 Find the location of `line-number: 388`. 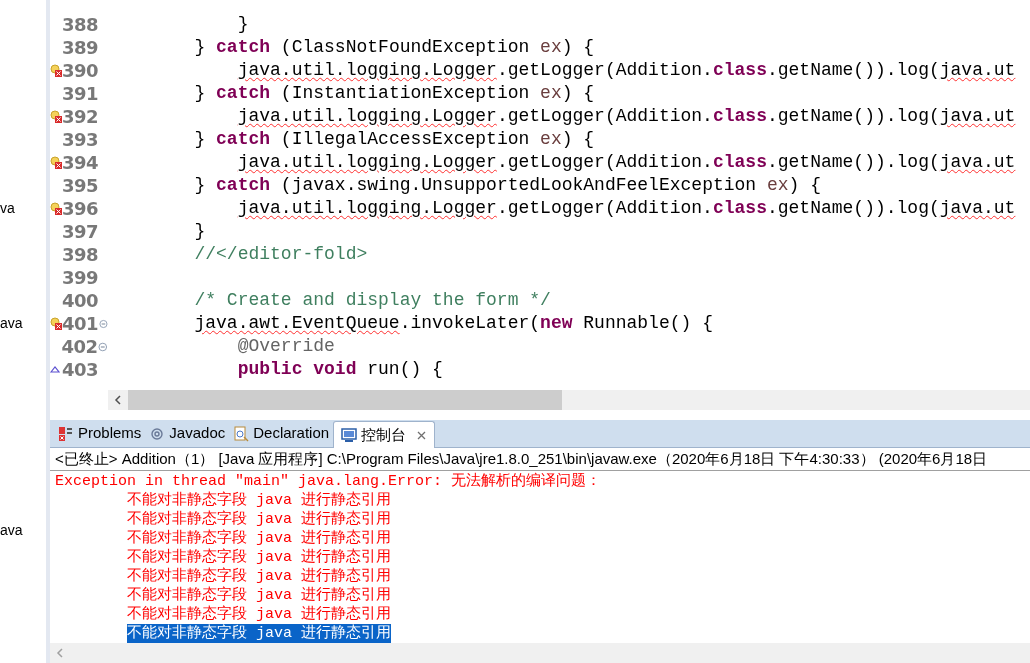

line-number: 388 is located at coordinates (80, 24).